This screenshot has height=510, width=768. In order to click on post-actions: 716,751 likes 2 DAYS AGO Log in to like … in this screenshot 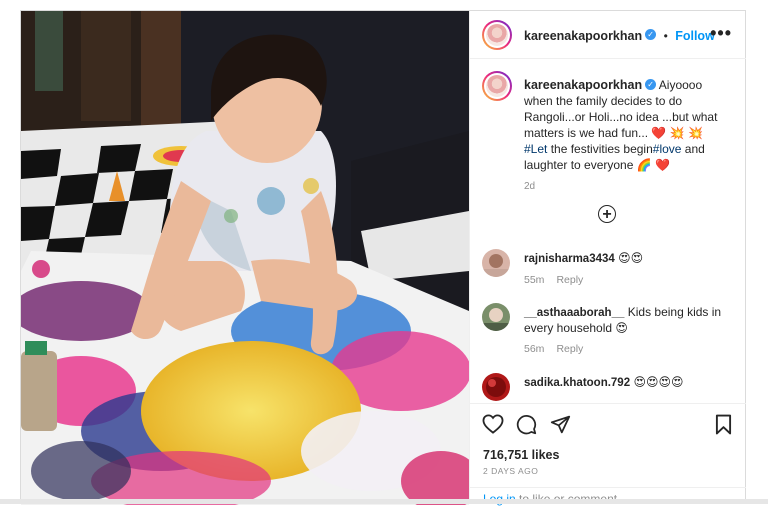, I will do `click(608, 454)`.